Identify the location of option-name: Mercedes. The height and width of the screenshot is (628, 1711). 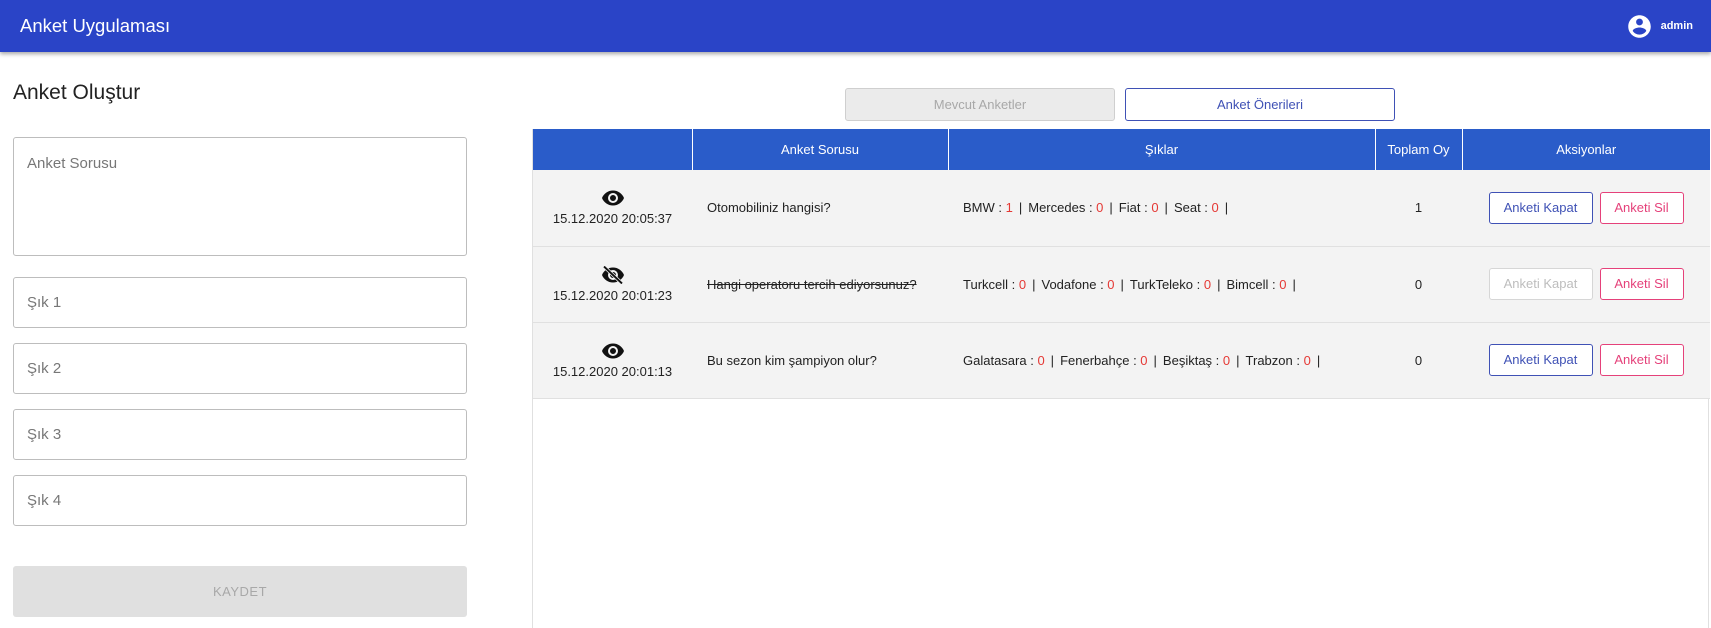
(1057, 208).